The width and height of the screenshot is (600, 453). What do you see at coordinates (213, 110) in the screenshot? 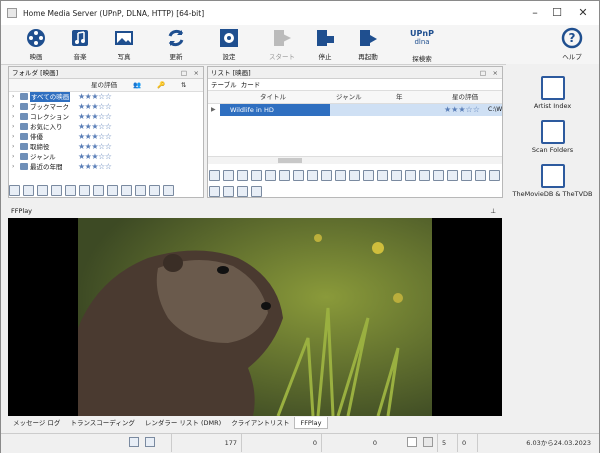
I see `expand-arrow-icon: ▶` at bounding box center [213, 110].